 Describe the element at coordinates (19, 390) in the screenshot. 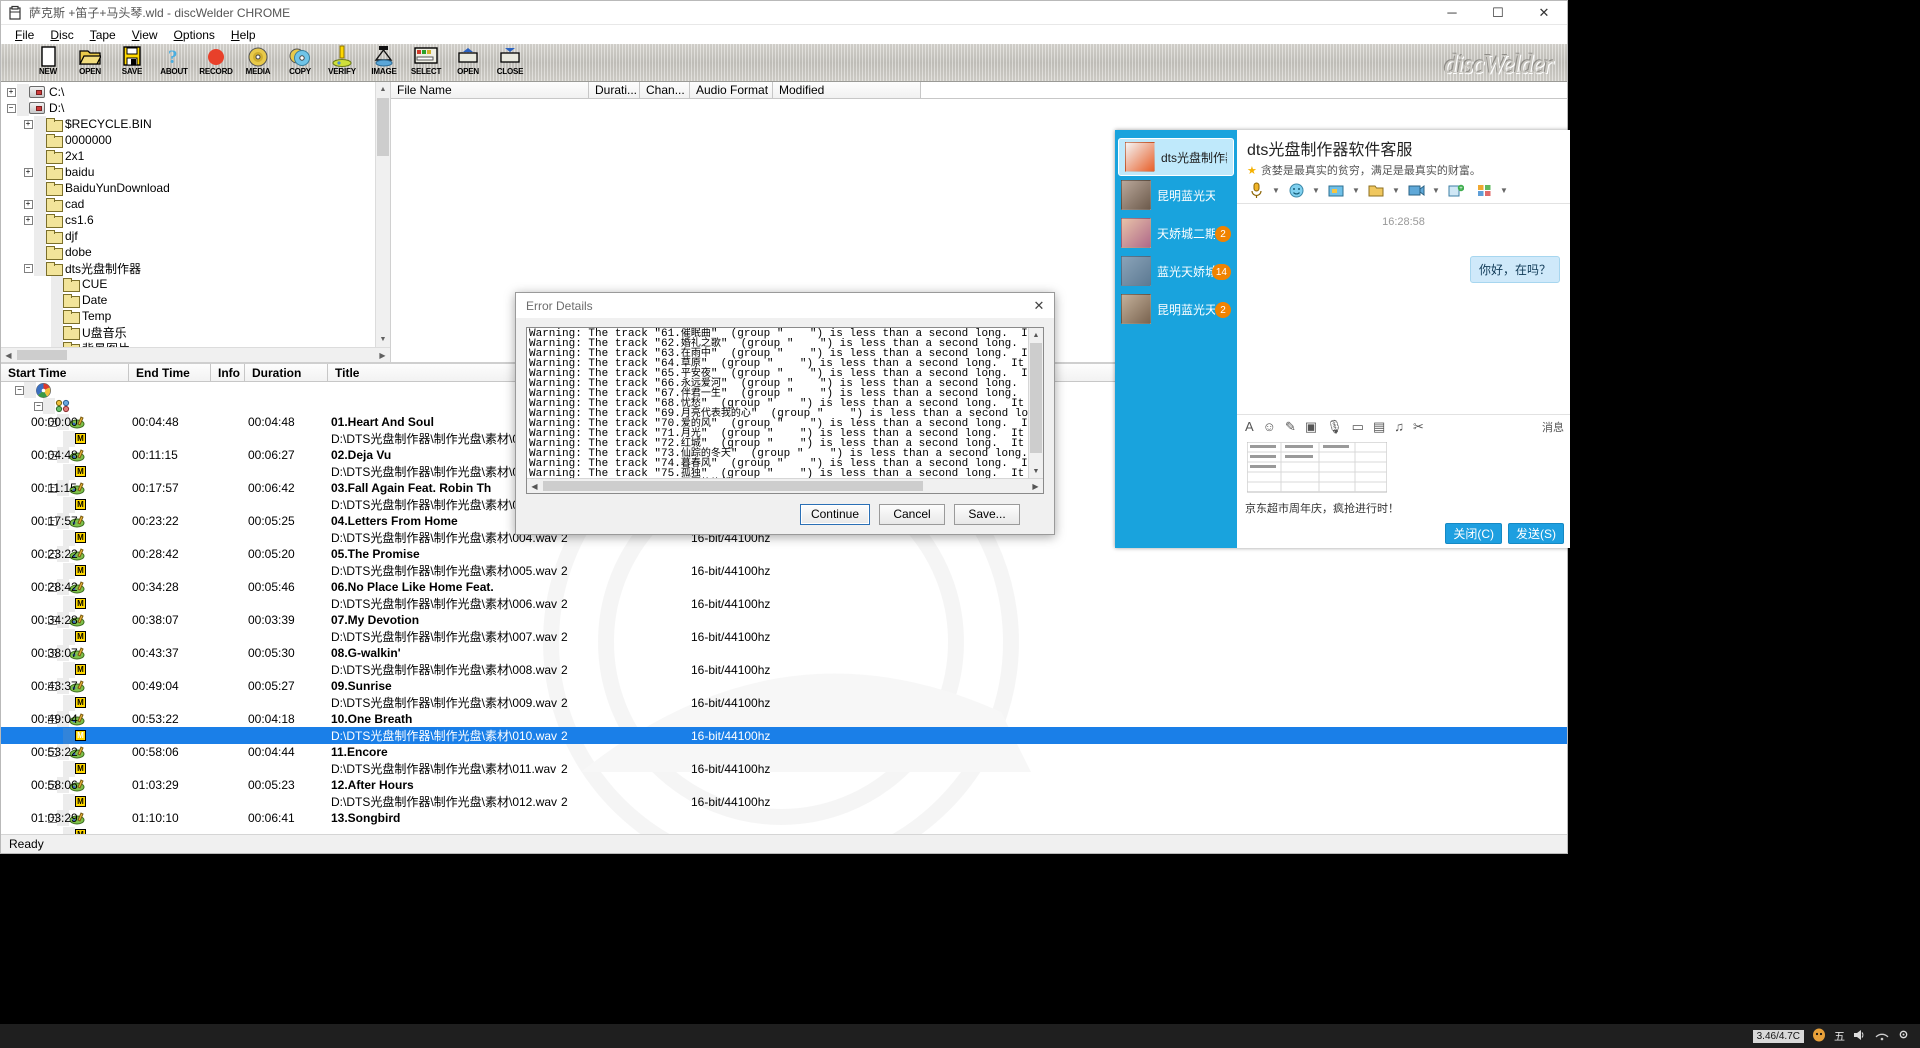

I see `collapse-toggle-root: −` at that location.